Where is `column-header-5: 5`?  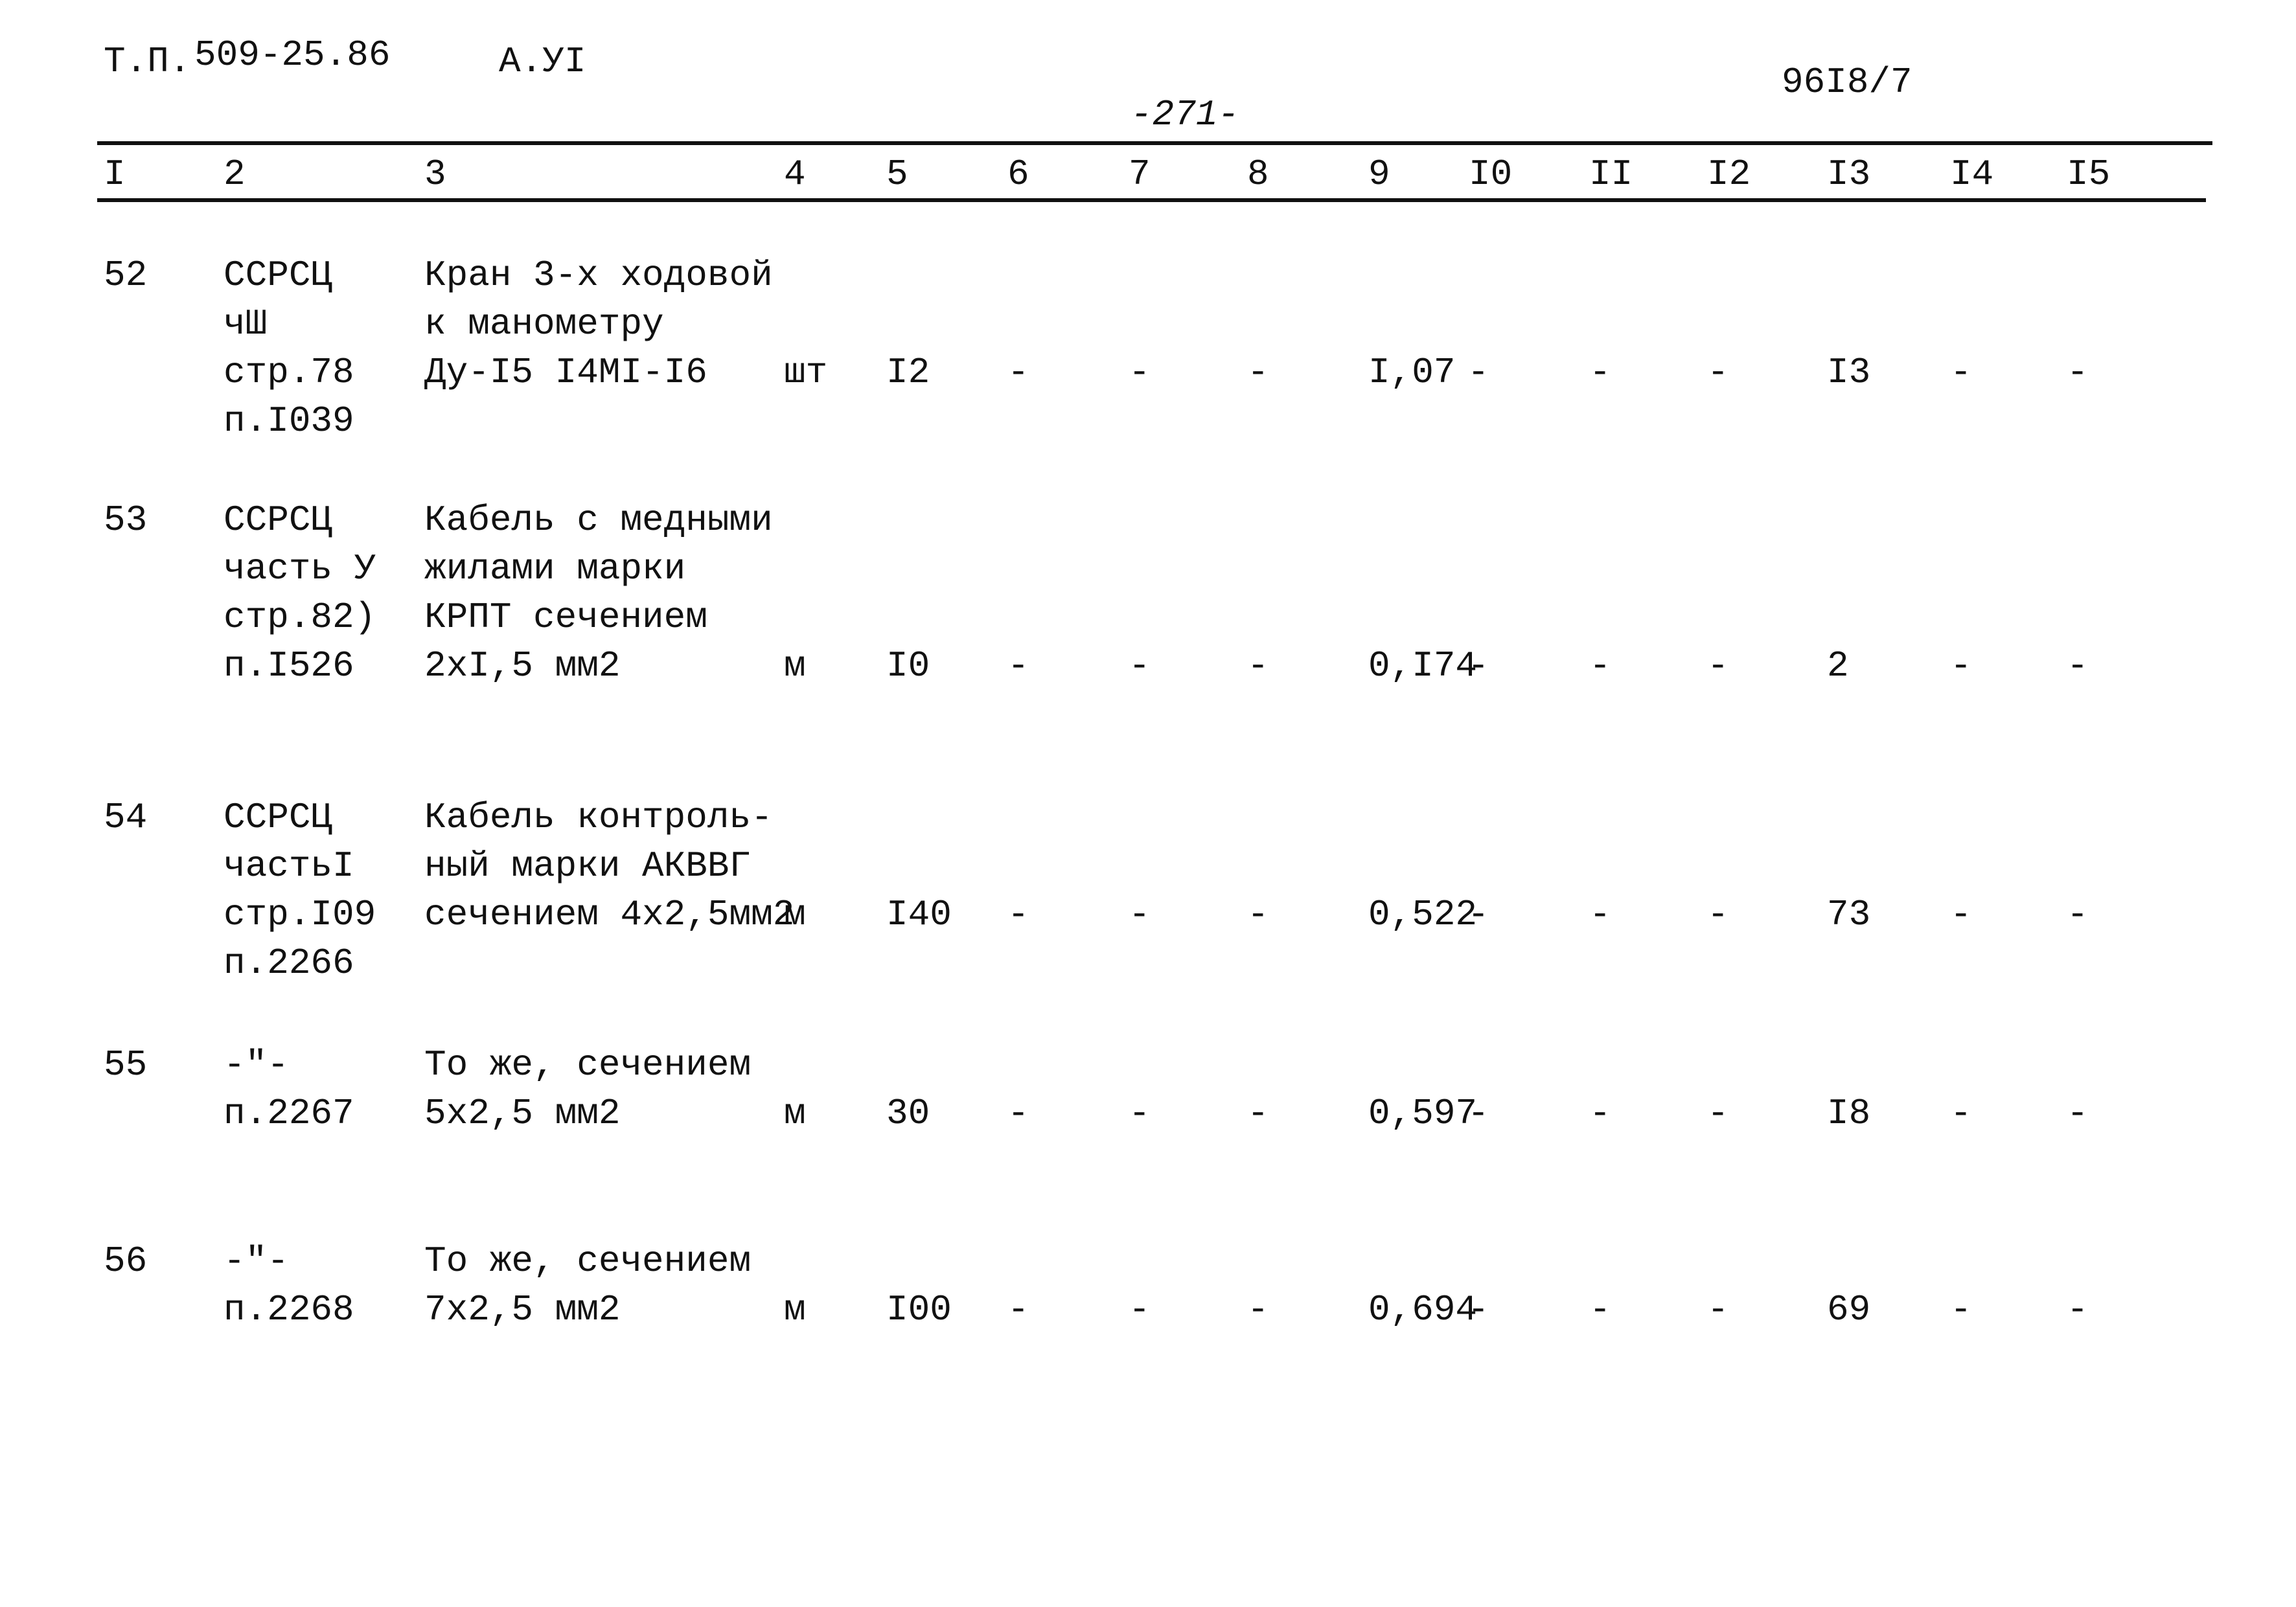
column-header-5: 5 is located at coordinates (897, 174).